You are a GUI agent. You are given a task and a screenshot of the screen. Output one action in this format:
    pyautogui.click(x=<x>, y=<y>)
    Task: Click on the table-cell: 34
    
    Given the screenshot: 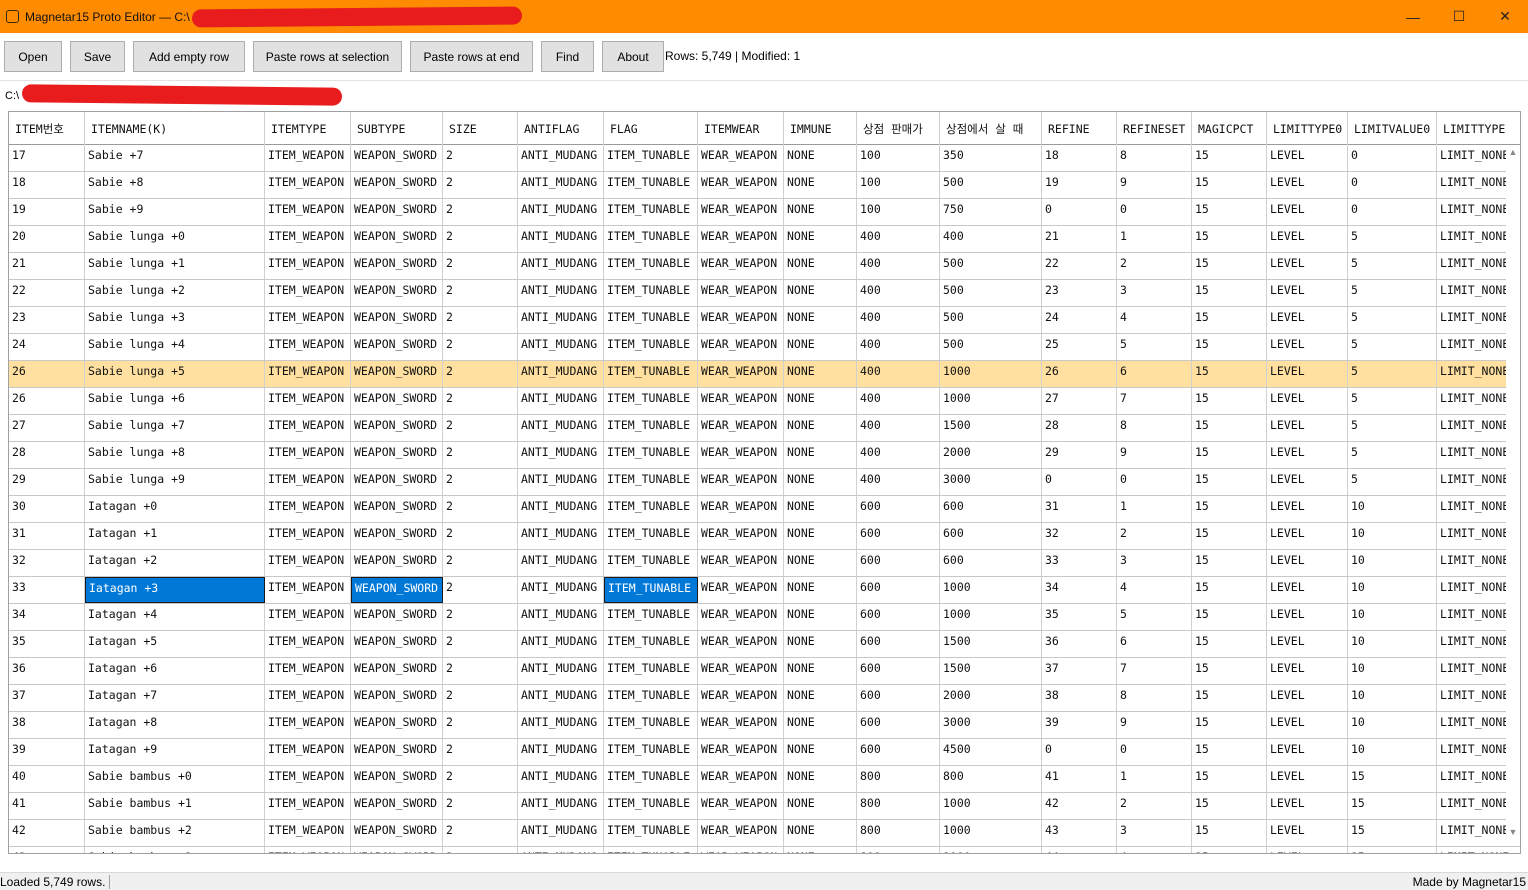 What is the action you would take?
    pyautogui.click(x=47, y=617)
    